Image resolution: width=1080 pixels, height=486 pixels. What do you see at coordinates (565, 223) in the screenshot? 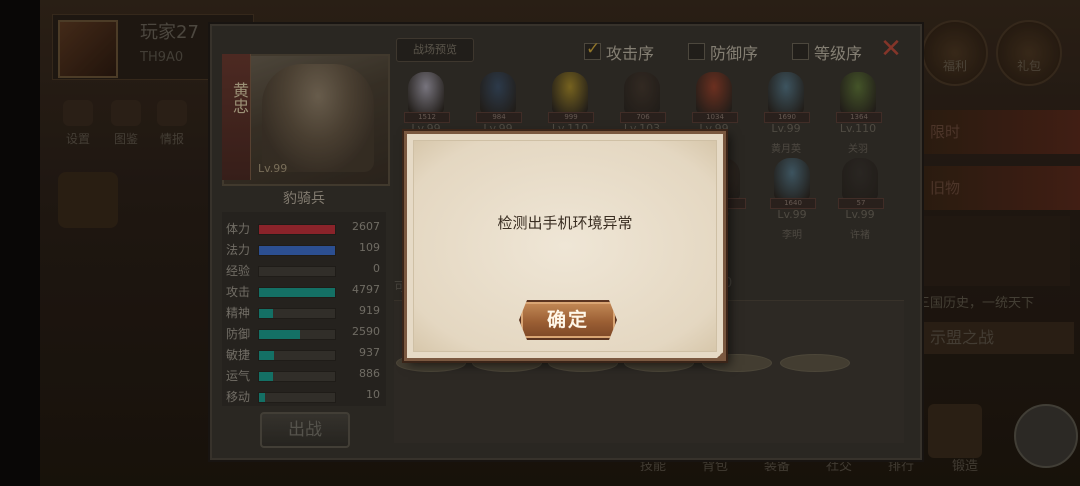
I see `dialog-message: 检测出手机环境异常` at bounding box center [565, 223].